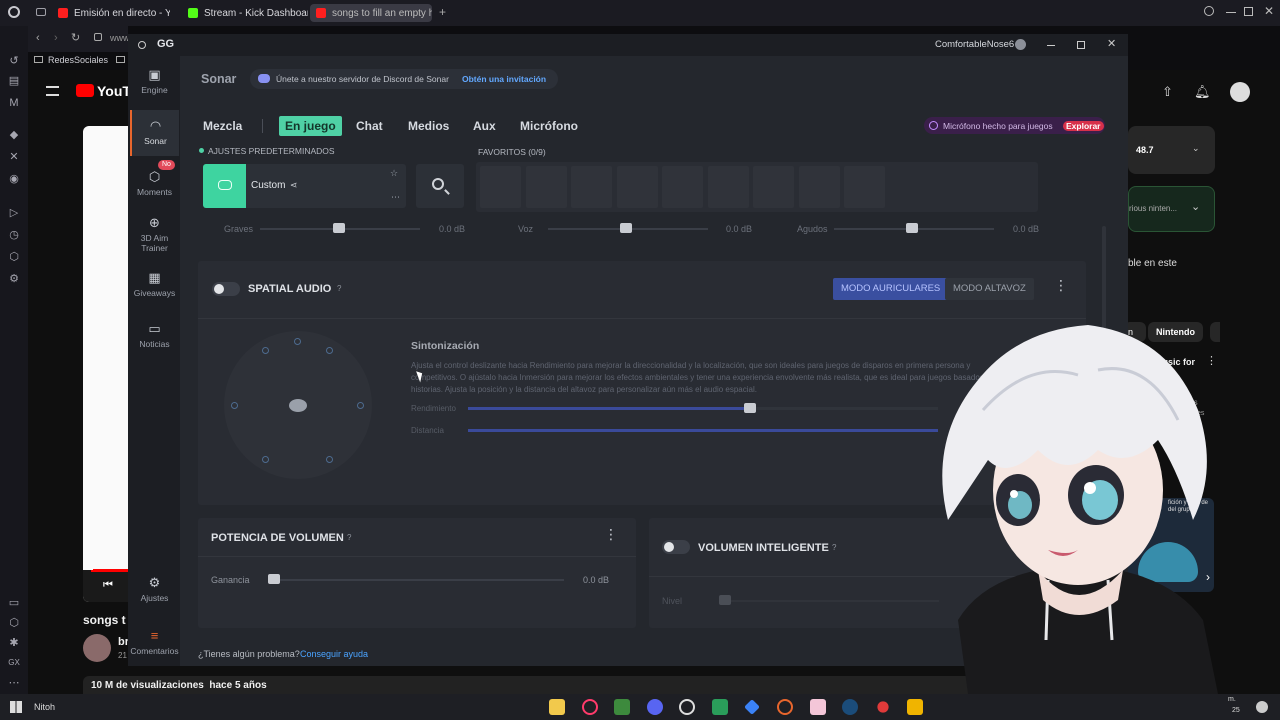 The height and width of the screenshot is (720, 1280). I want to click on mic-promo-link: Explorar, so click(1083, 126).